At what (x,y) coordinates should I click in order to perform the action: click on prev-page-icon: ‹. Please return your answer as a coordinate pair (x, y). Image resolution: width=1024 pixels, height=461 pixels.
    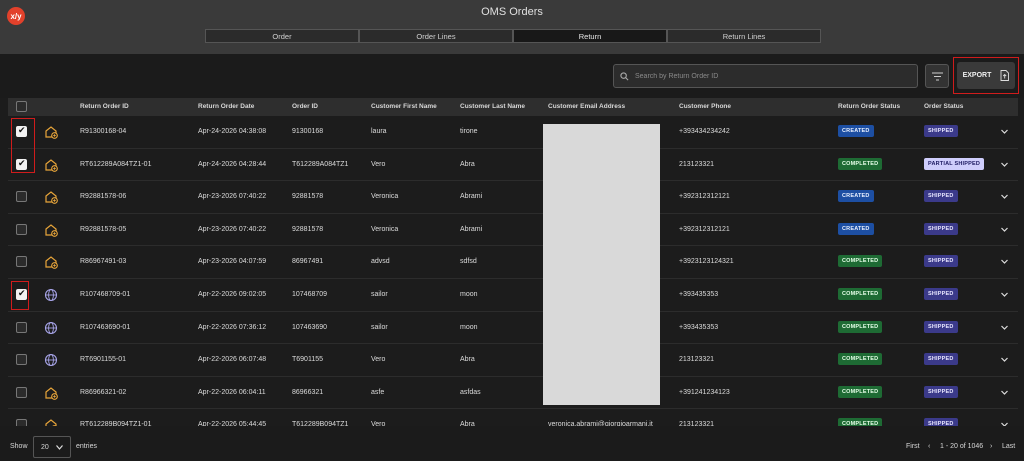
    Looking at the image, I should click on (929, 446).